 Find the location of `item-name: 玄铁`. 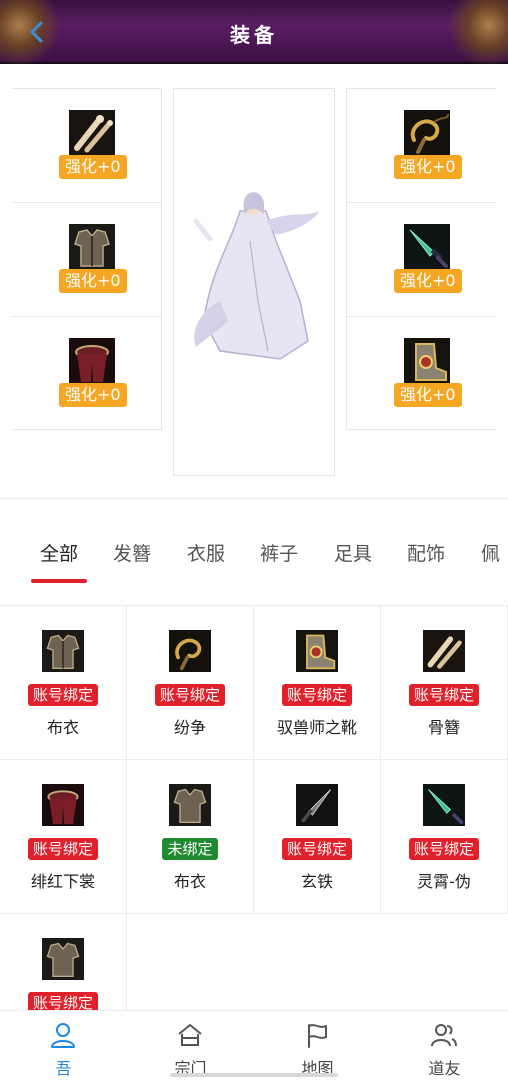

item-name: 玄铁 is located at coordinates (316, 881).